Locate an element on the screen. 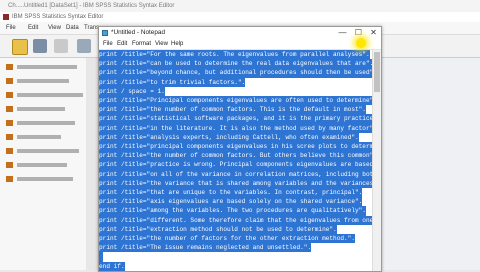  open-folder-icon is located at coordinates (20, 47).